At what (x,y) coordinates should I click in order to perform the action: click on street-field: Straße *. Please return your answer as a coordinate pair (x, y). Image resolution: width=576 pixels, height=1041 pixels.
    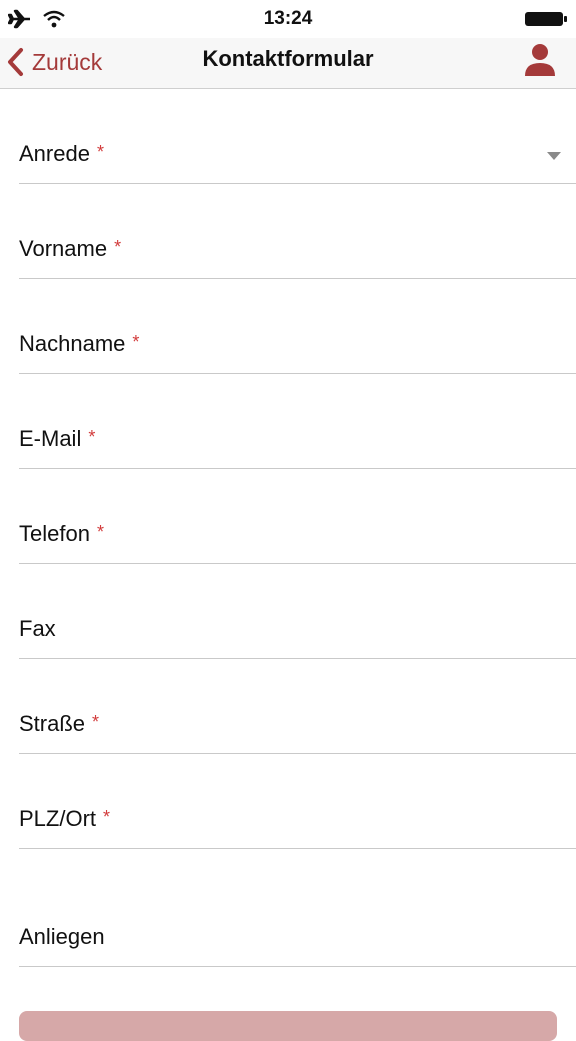
    Looking at the image, I should click on (297, 706).